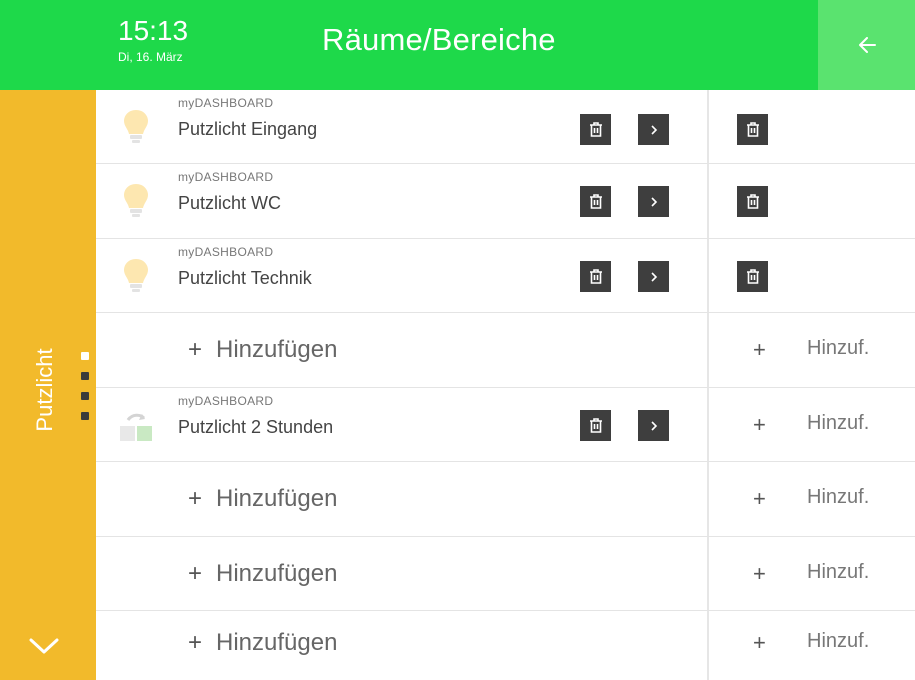 This screenshot has width=915, height=680. I want to click on list-item: myDASHBOARD Putzlicht Eingang, so click(505, 127).